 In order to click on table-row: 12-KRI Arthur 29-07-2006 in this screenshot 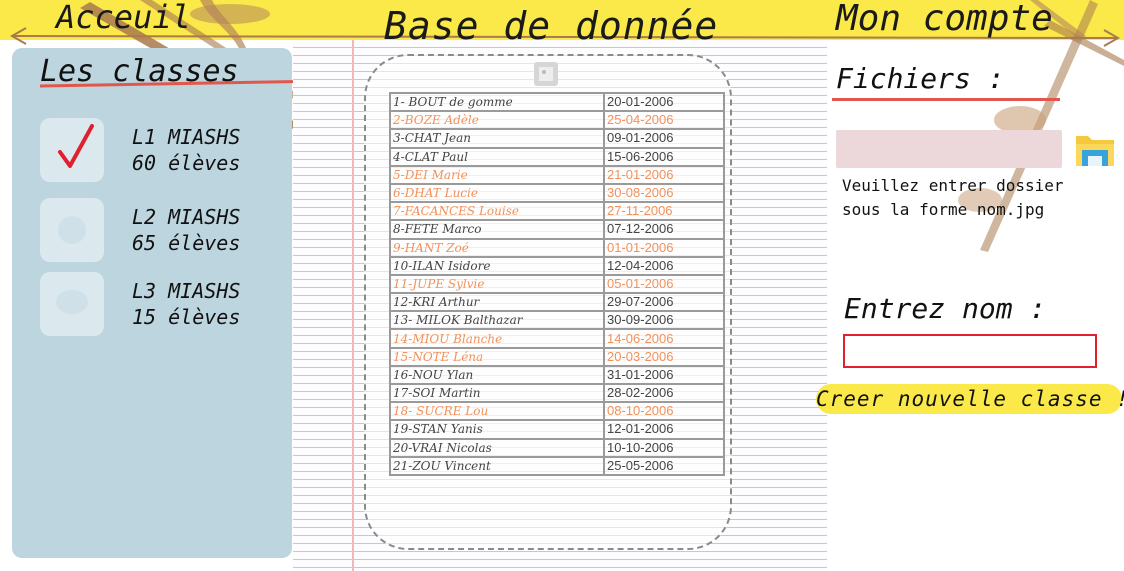, I will do `click(557, 302)`.